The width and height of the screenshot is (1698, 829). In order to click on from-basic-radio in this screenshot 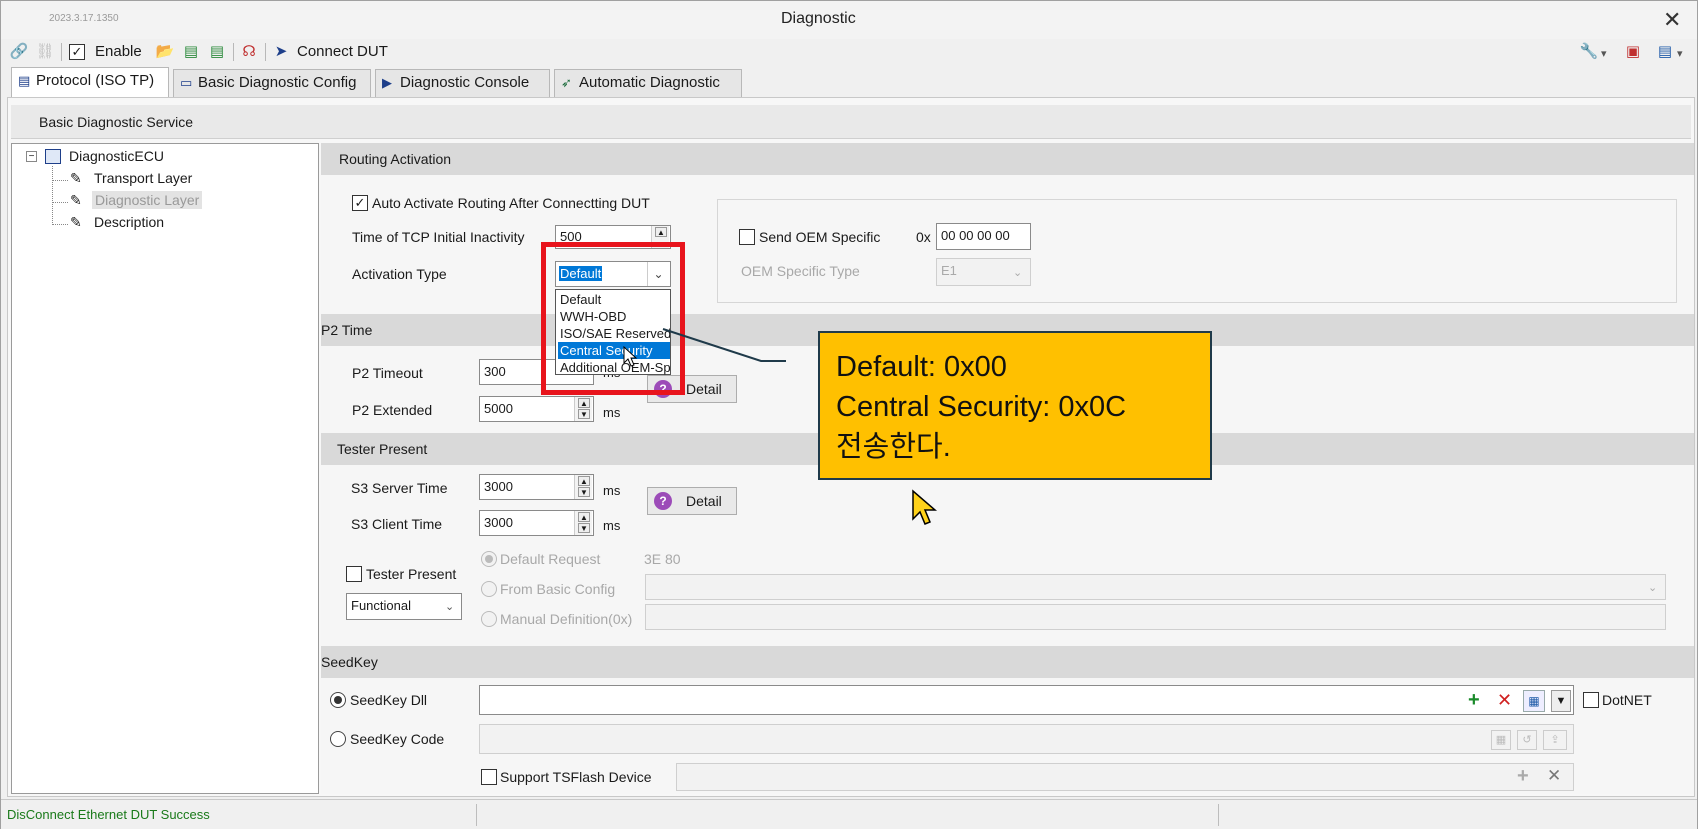, I will do `click(489, 589)`.